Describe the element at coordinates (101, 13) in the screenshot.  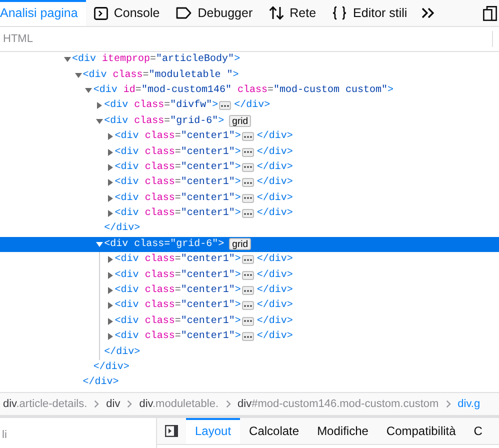
I see `console-icon` at that location.